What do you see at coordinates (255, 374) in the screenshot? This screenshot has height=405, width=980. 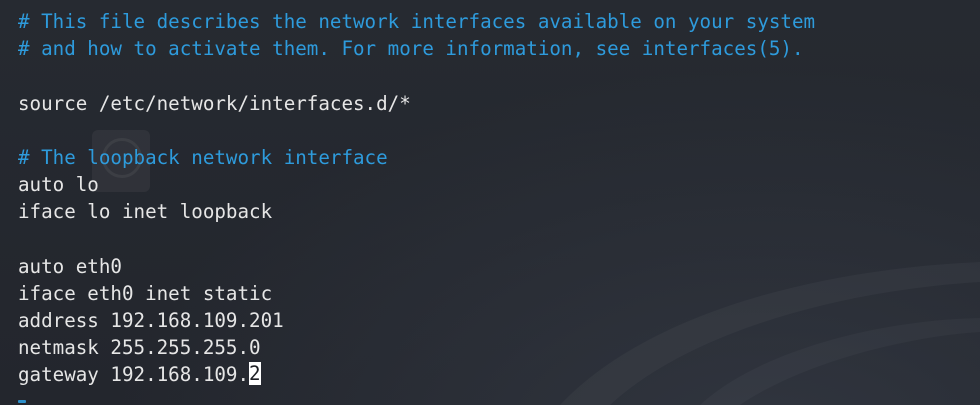 I see `text-cursor: 2` at bounding box center [255, 374].